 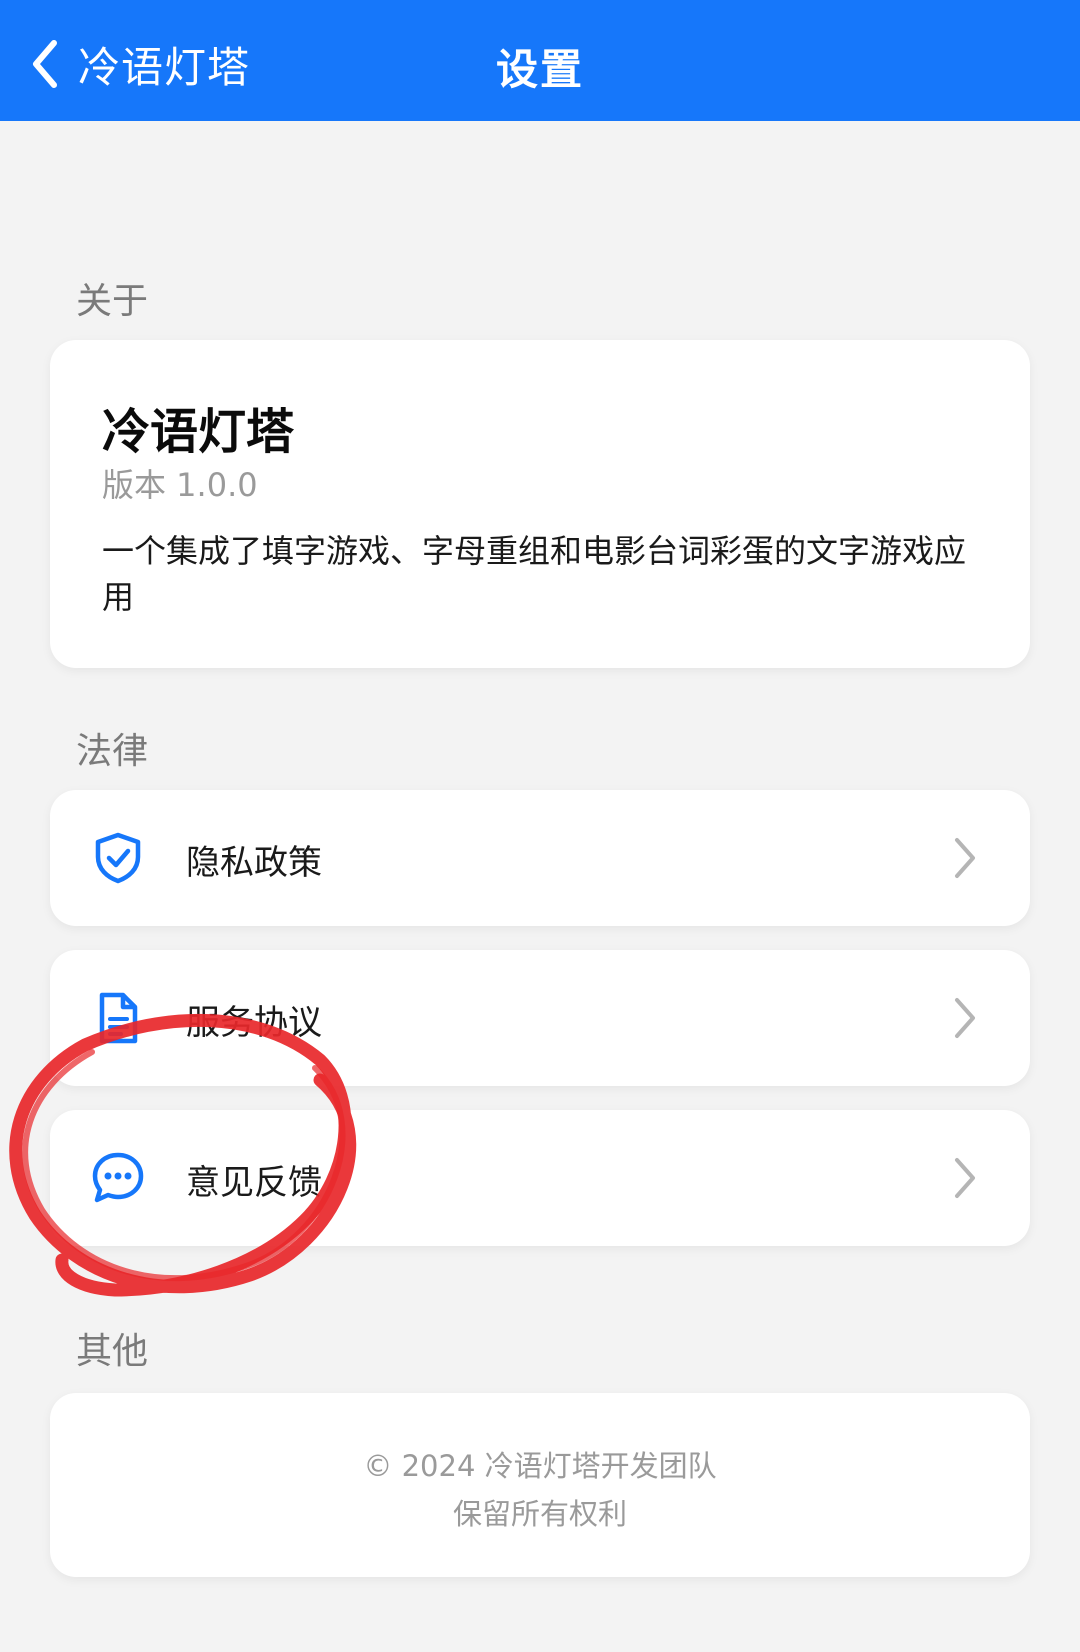 What do you see at coordinates (254, 1023) in the screenshot?
I see `service-agreement-label: 服务协议` at bounding box center [254, 1023].